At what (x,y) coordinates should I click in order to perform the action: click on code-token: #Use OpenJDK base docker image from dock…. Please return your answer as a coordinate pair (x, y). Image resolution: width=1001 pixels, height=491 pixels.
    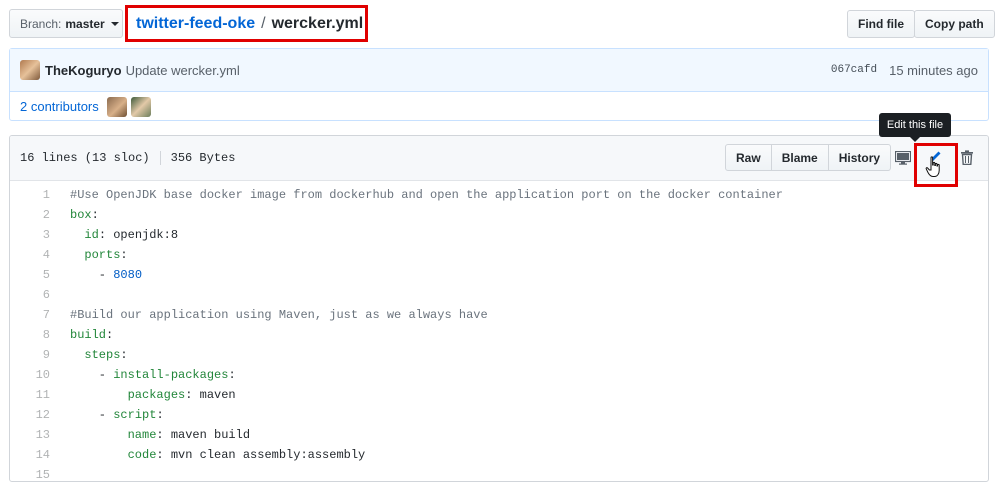
    Looking at the image, I should click on (426, 195).